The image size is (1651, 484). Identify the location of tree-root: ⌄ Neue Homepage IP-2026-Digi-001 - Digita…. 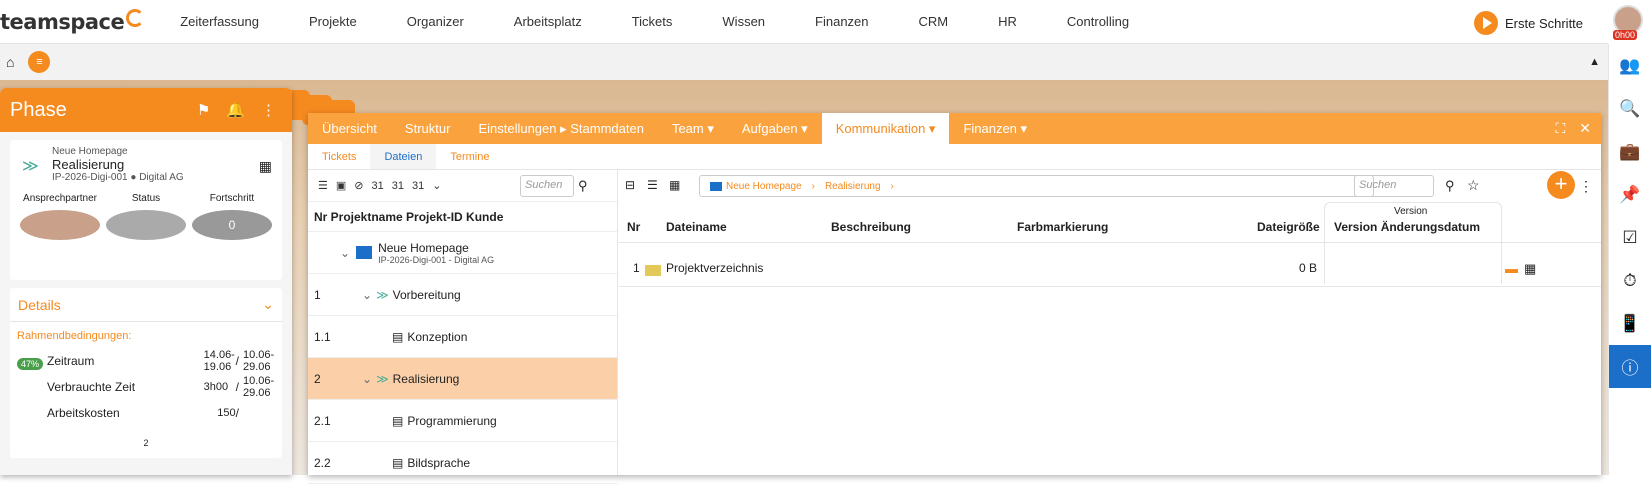
(462, 253).